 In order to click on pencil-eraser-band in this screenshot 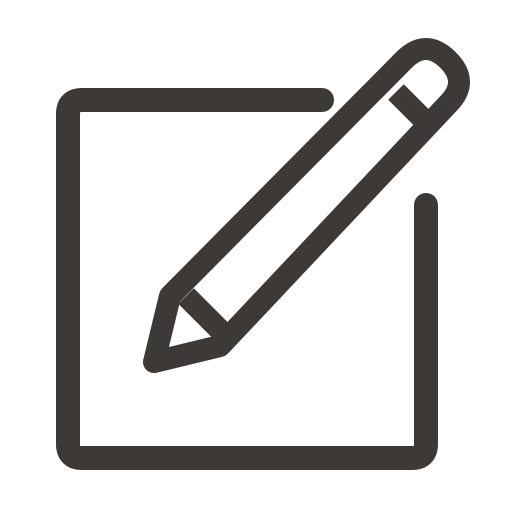, I will do `click(414, 110)`.